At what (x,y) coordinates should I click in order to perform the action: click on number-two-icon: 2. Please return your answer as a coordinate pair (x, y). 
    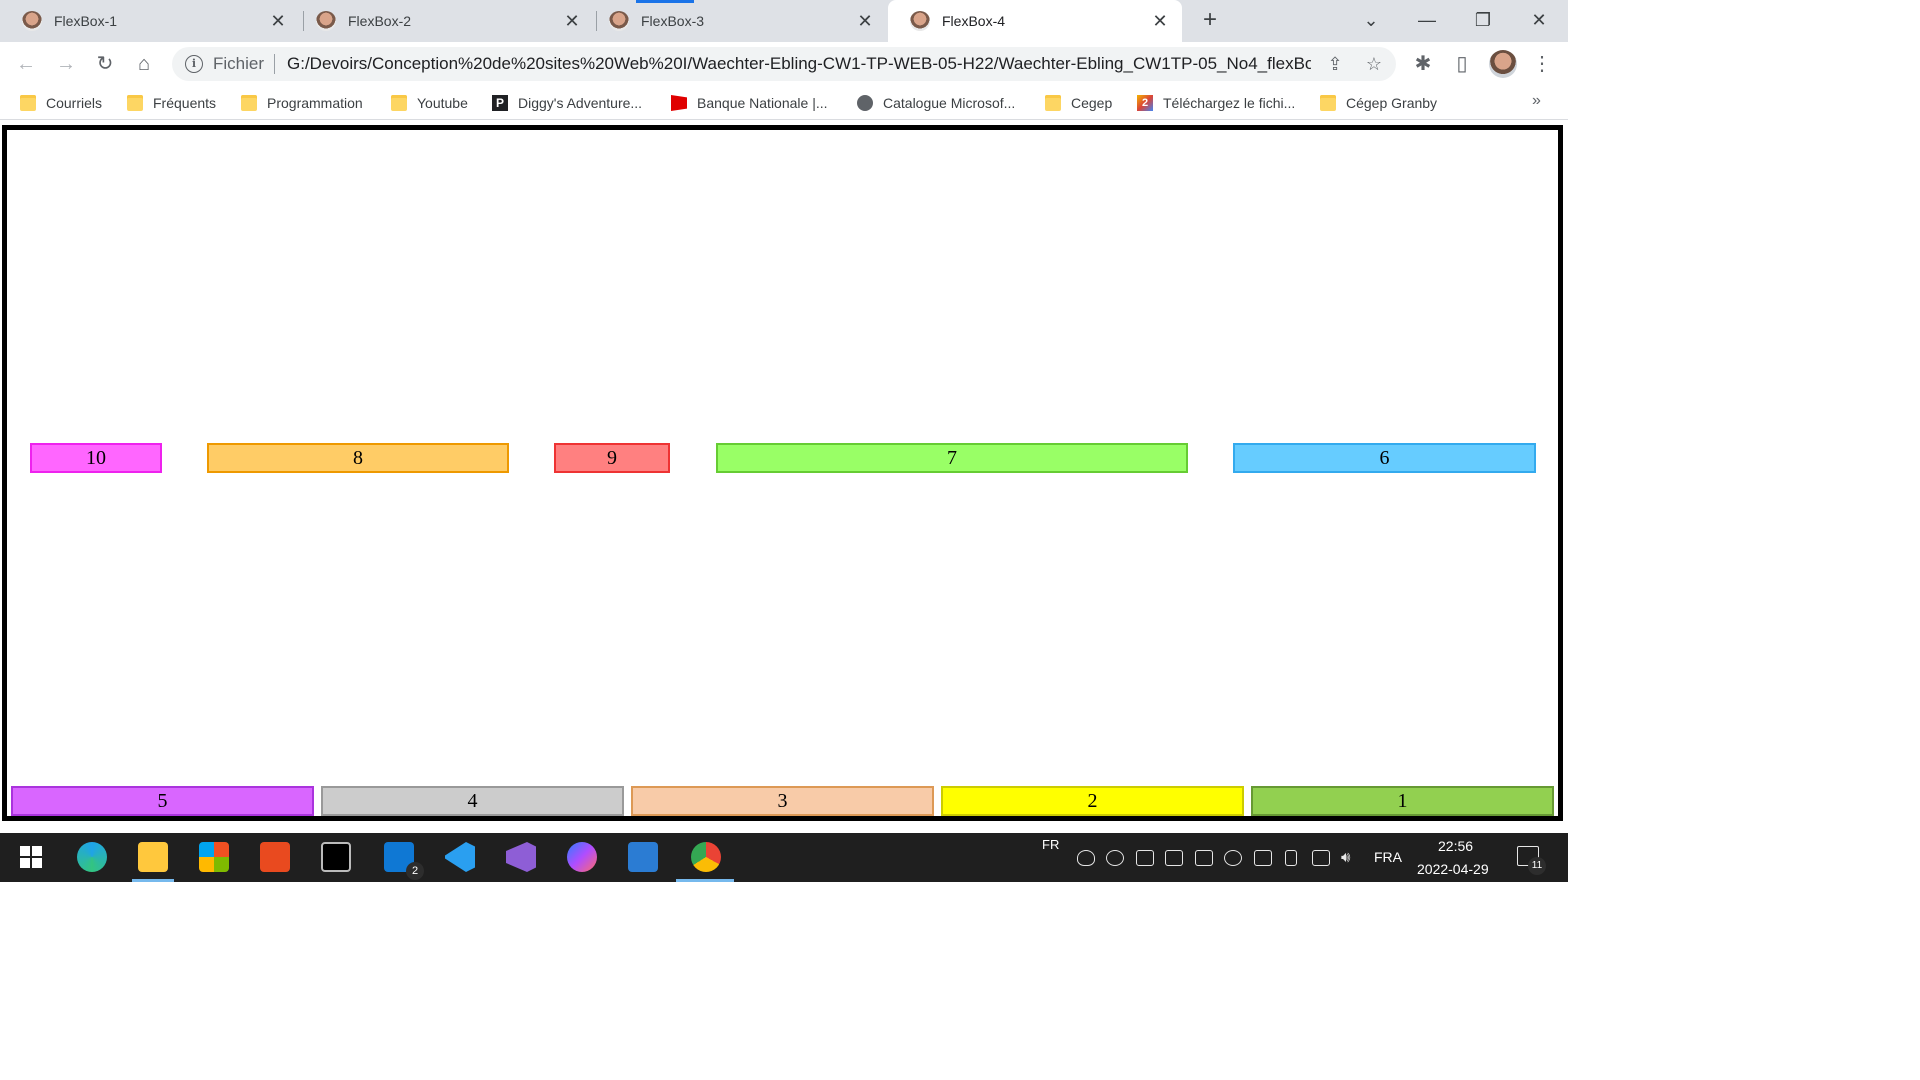
    Looking at the image, I should click on (1145, 103).